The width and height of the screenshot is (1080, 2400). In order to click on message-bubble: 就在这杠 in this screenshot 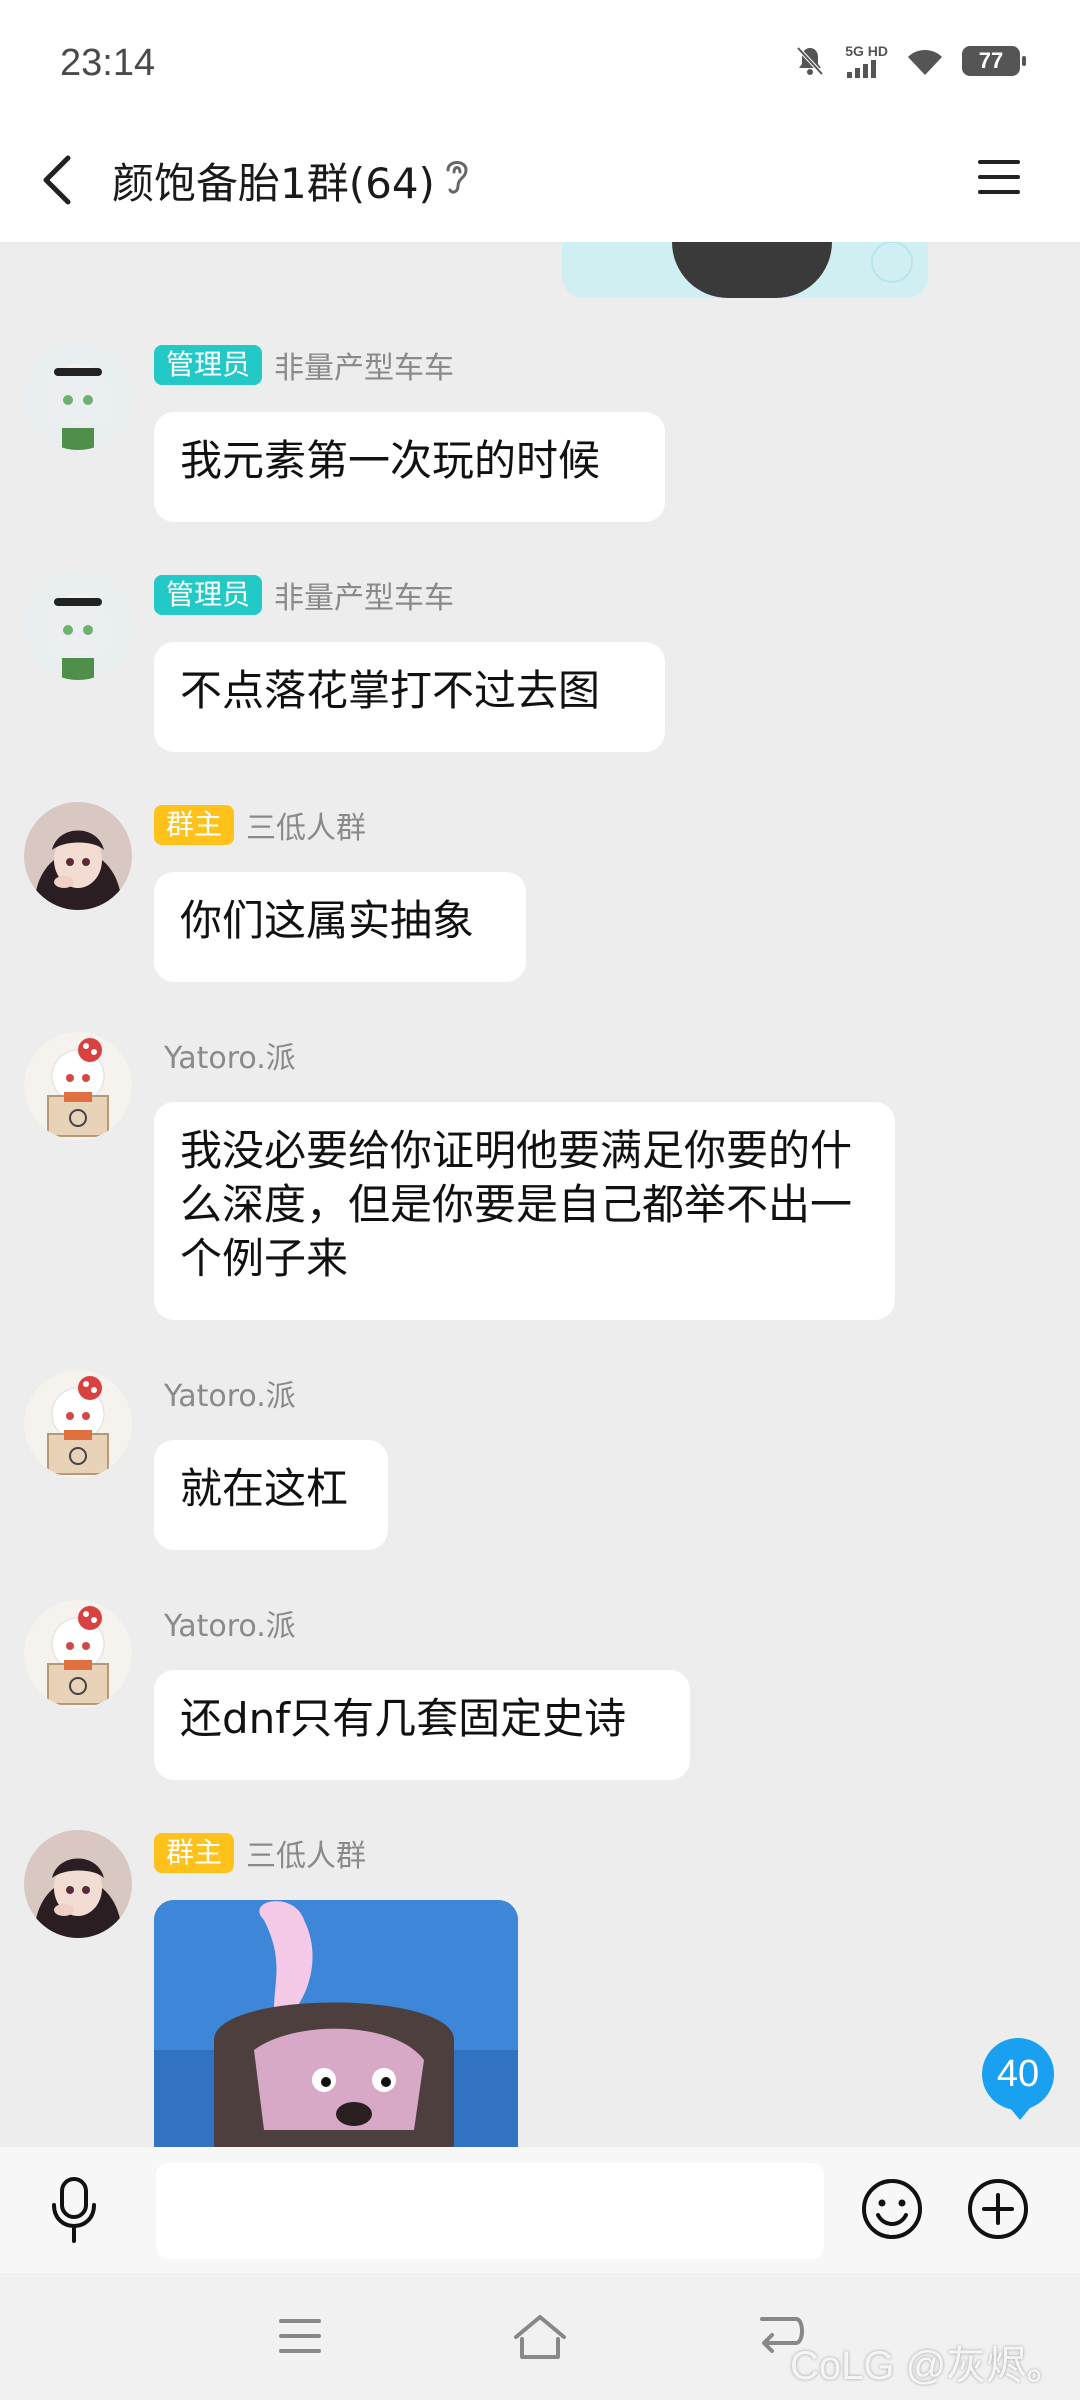, I will do `click(271, 1495)`.